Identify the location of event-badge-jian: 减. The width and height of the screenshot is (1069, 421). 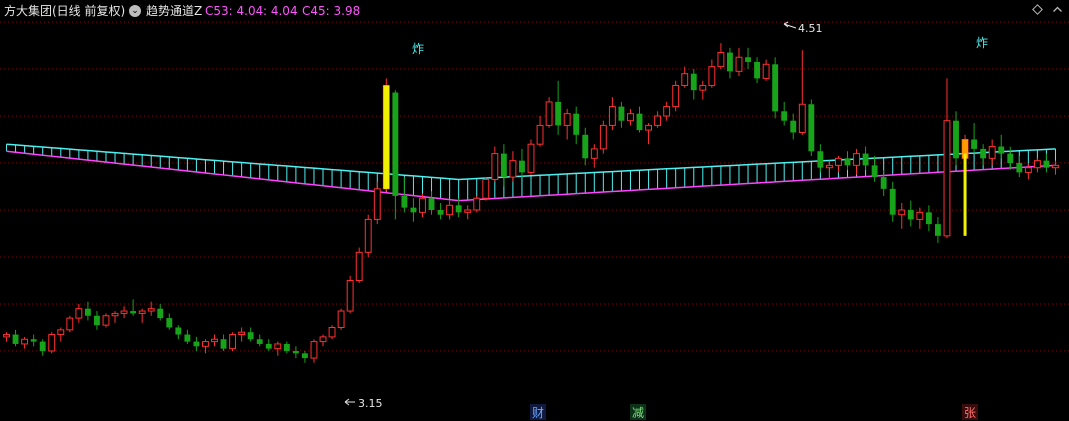
(638, 413).